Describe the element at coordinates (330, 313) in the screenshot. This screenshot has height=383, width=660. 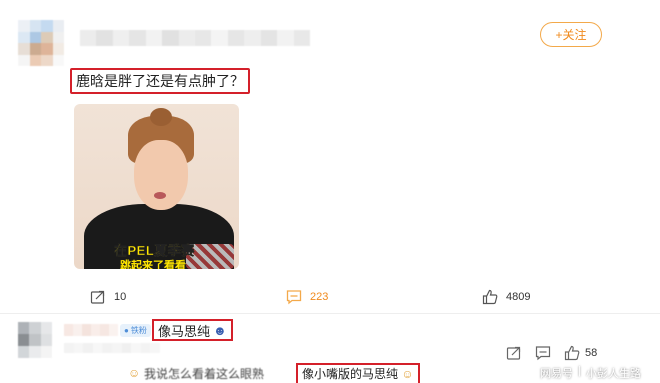
I see `divider` at that location.